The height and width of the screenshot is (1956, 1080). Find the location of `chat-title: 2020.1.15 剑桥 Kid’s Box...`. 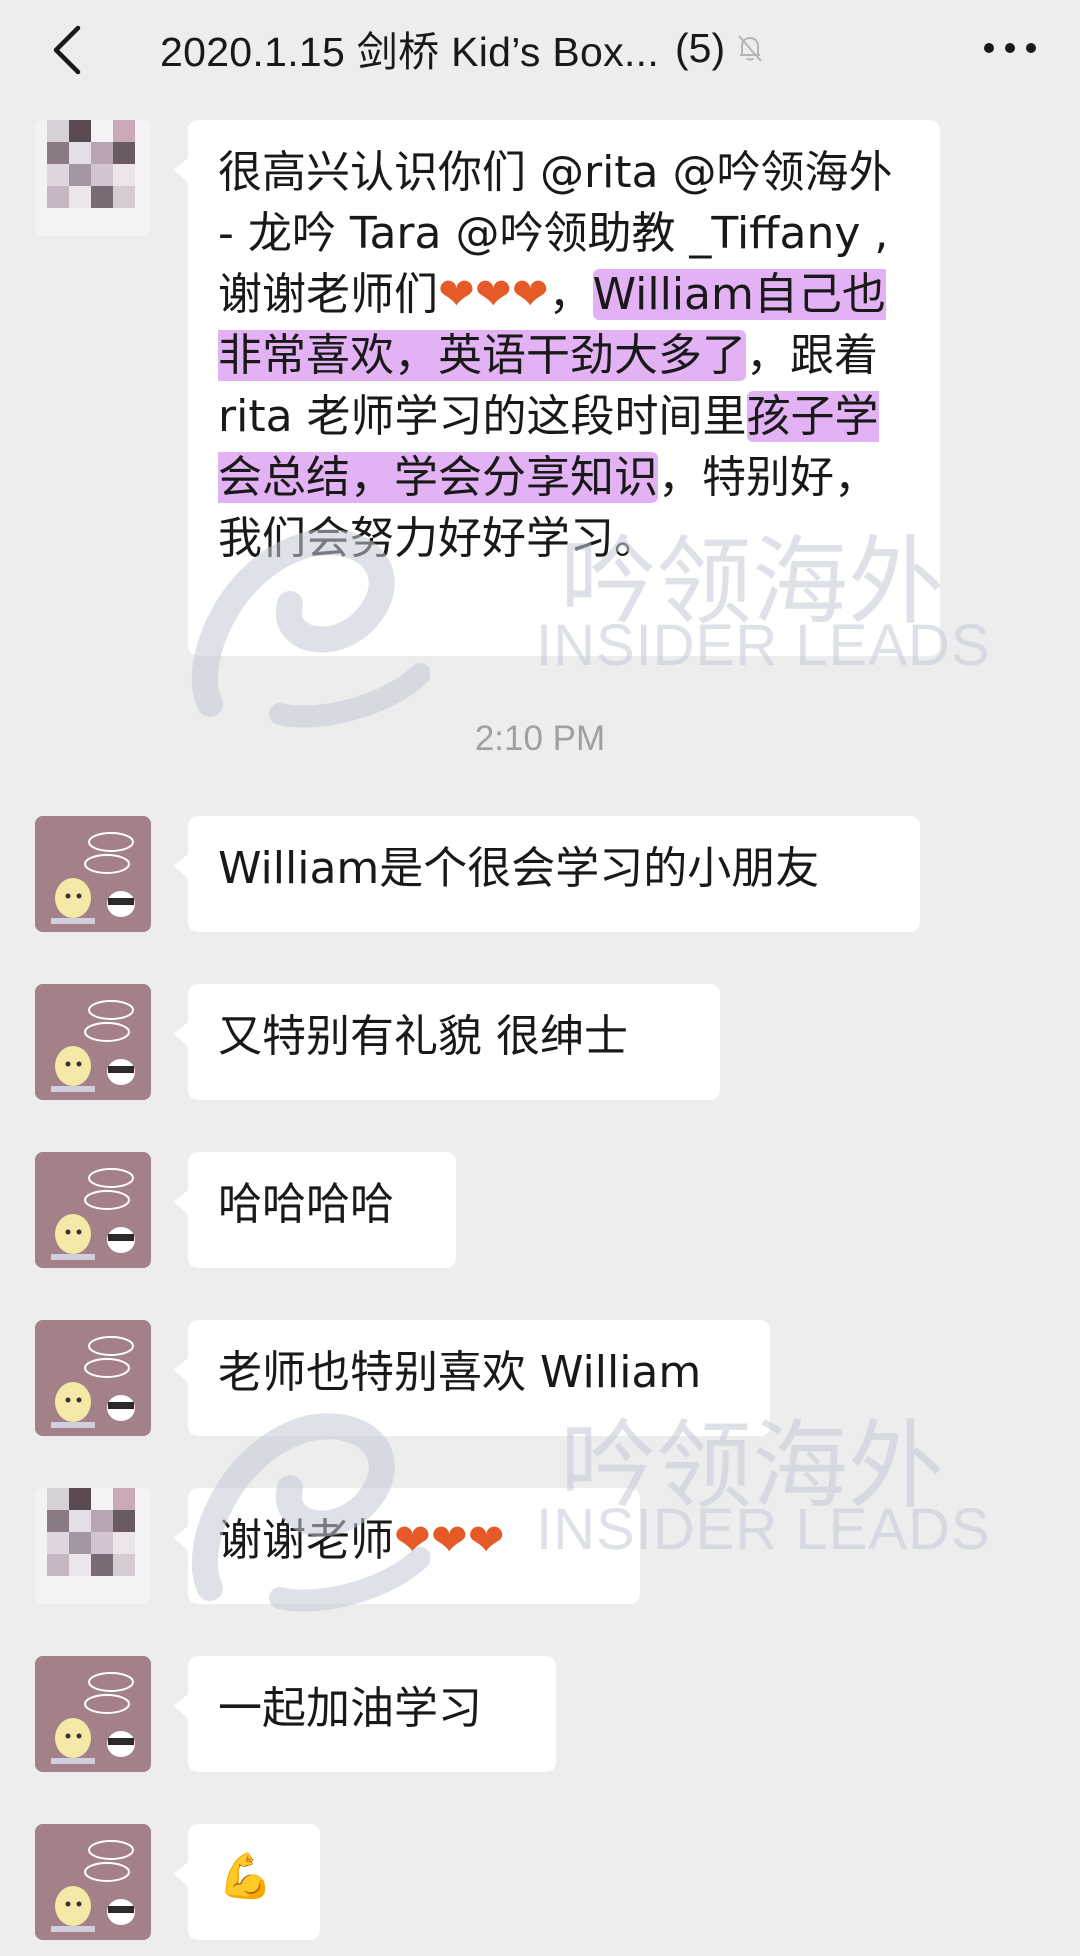

chat-title: 2020.1.15 剑桥 Kid’s Box... is located at coordinates (410, 52).